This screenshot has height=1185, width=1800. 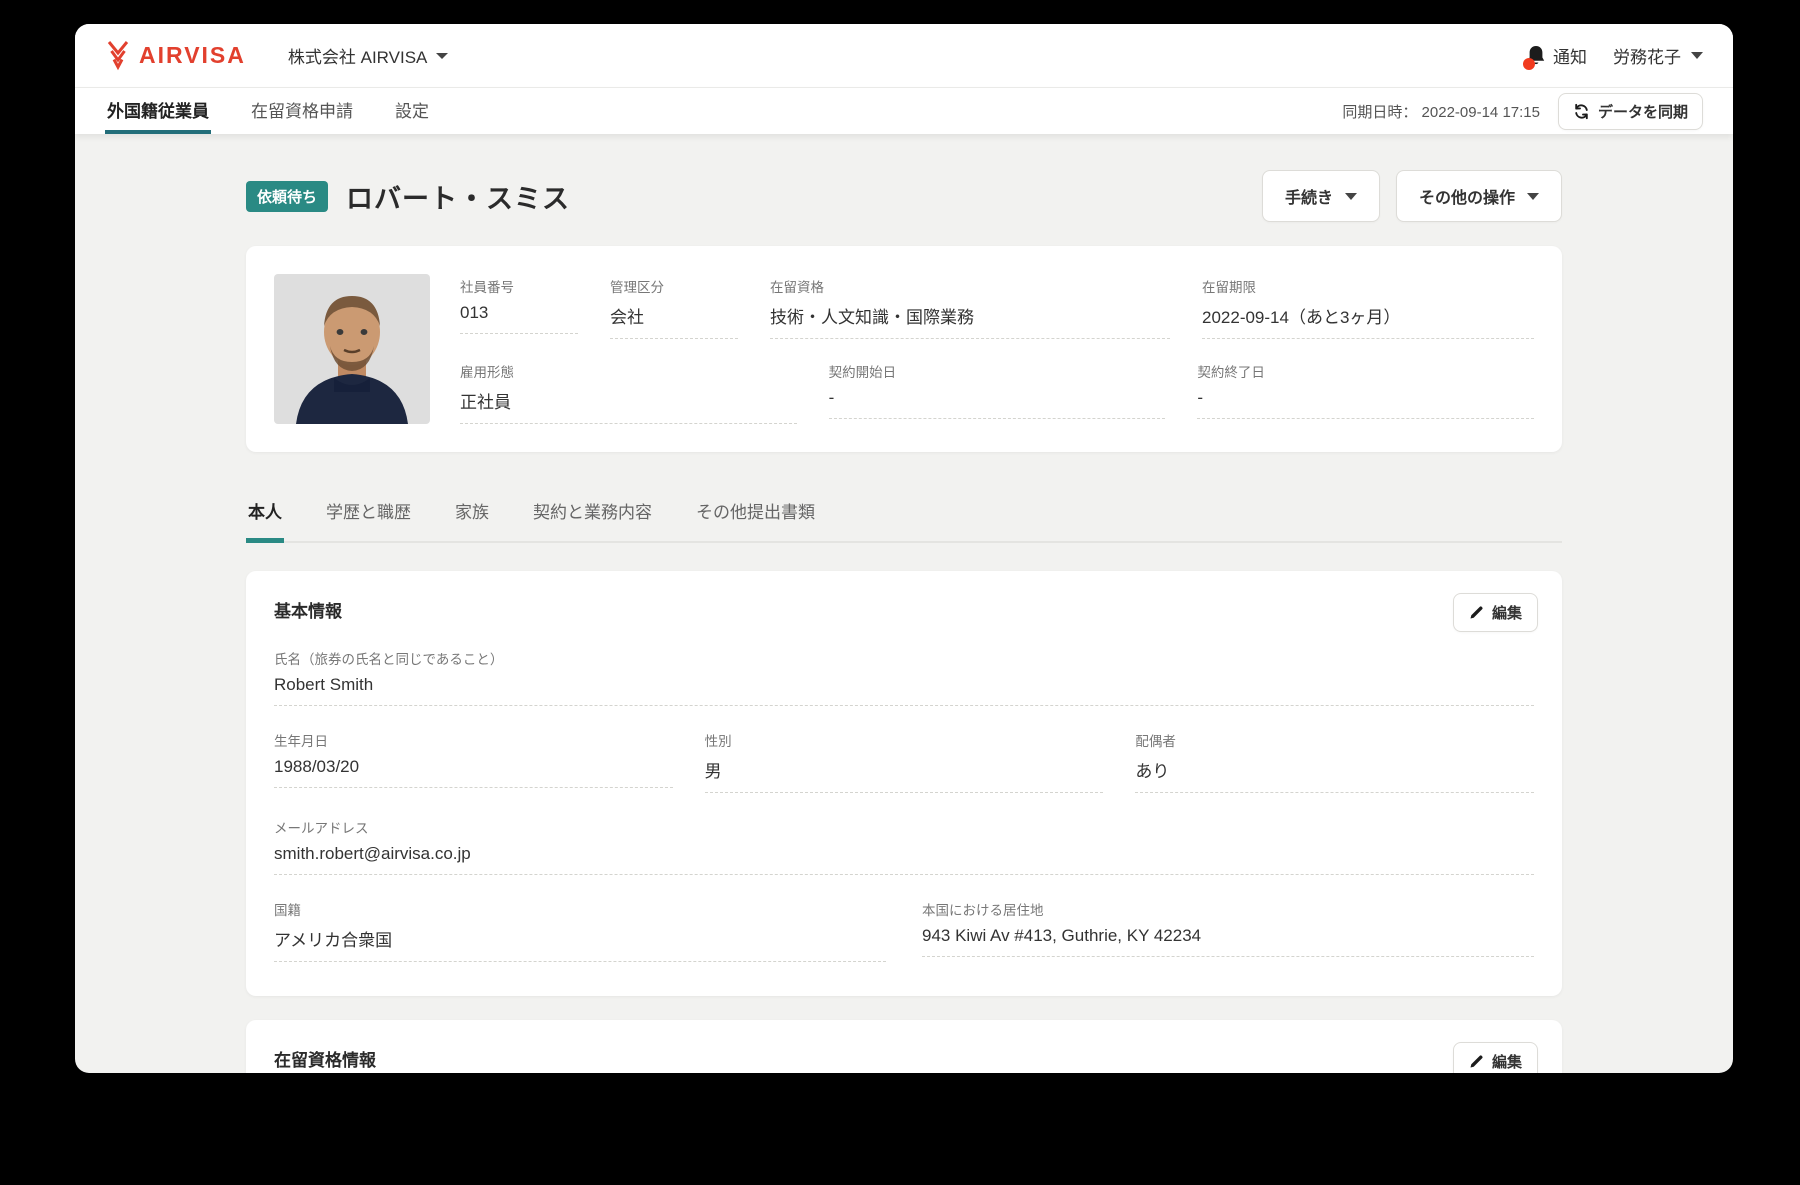 What do you see at coordinates (1495, 1057) in the screenshot?
I see `residence-info-edit-button: 編集` at bounding box center [1495, 1057].